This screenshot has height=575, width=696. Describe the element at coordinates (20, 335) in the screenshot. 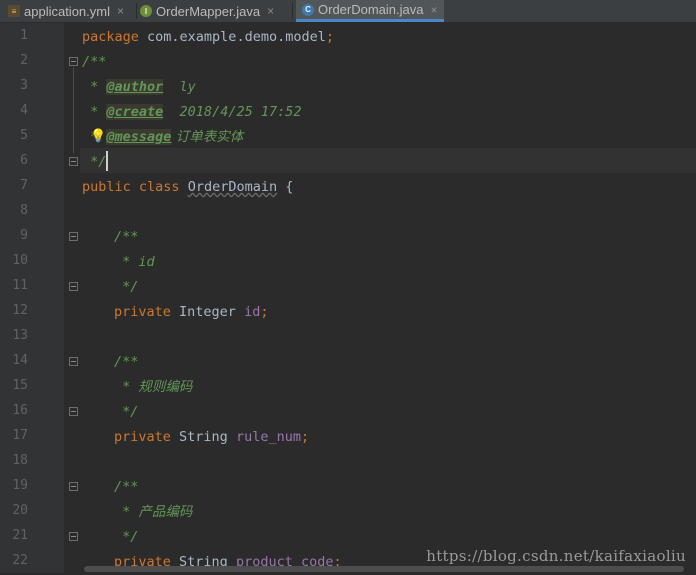

I see `line-number: 13` at that location.